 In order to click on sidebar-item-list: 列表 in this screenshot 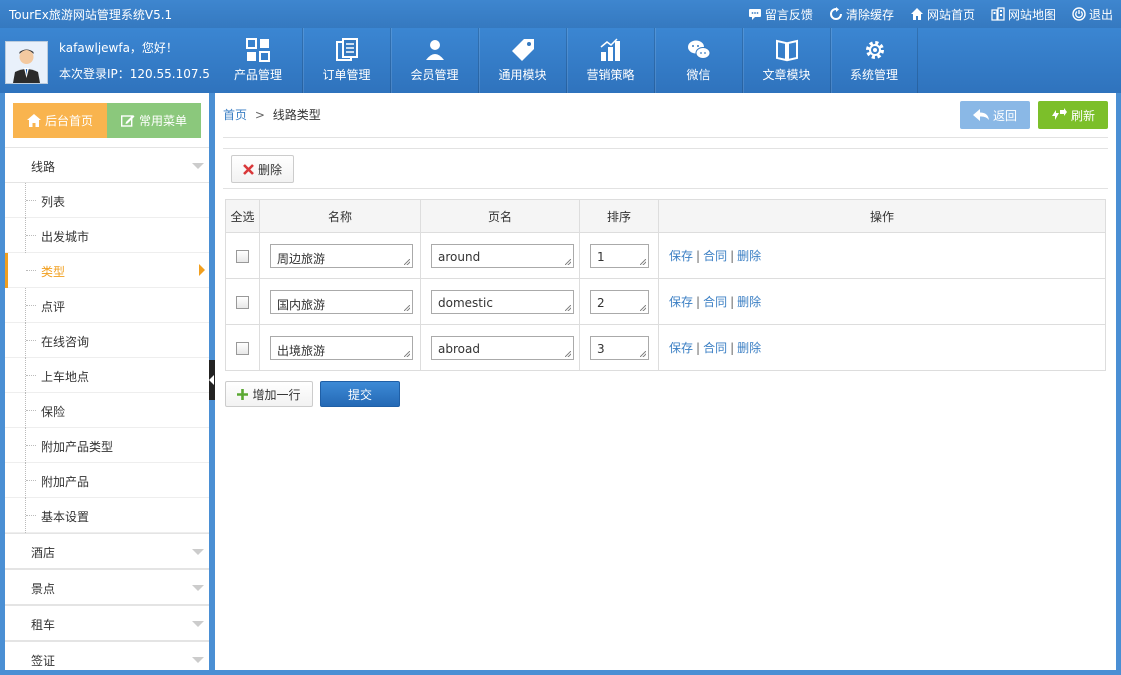, I will do `click(107, 200)`.